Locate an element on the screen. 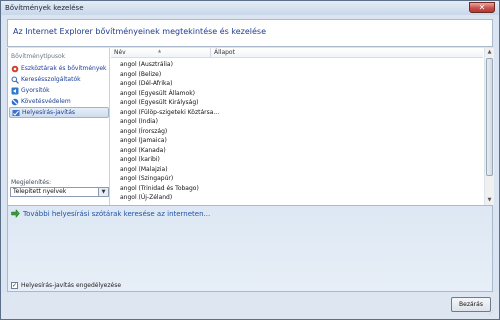 Image resolution: width=500 pixels, height=320 pixels. enable-spellcheck-checkbox: ✓ is located at coordinates (14, 285).